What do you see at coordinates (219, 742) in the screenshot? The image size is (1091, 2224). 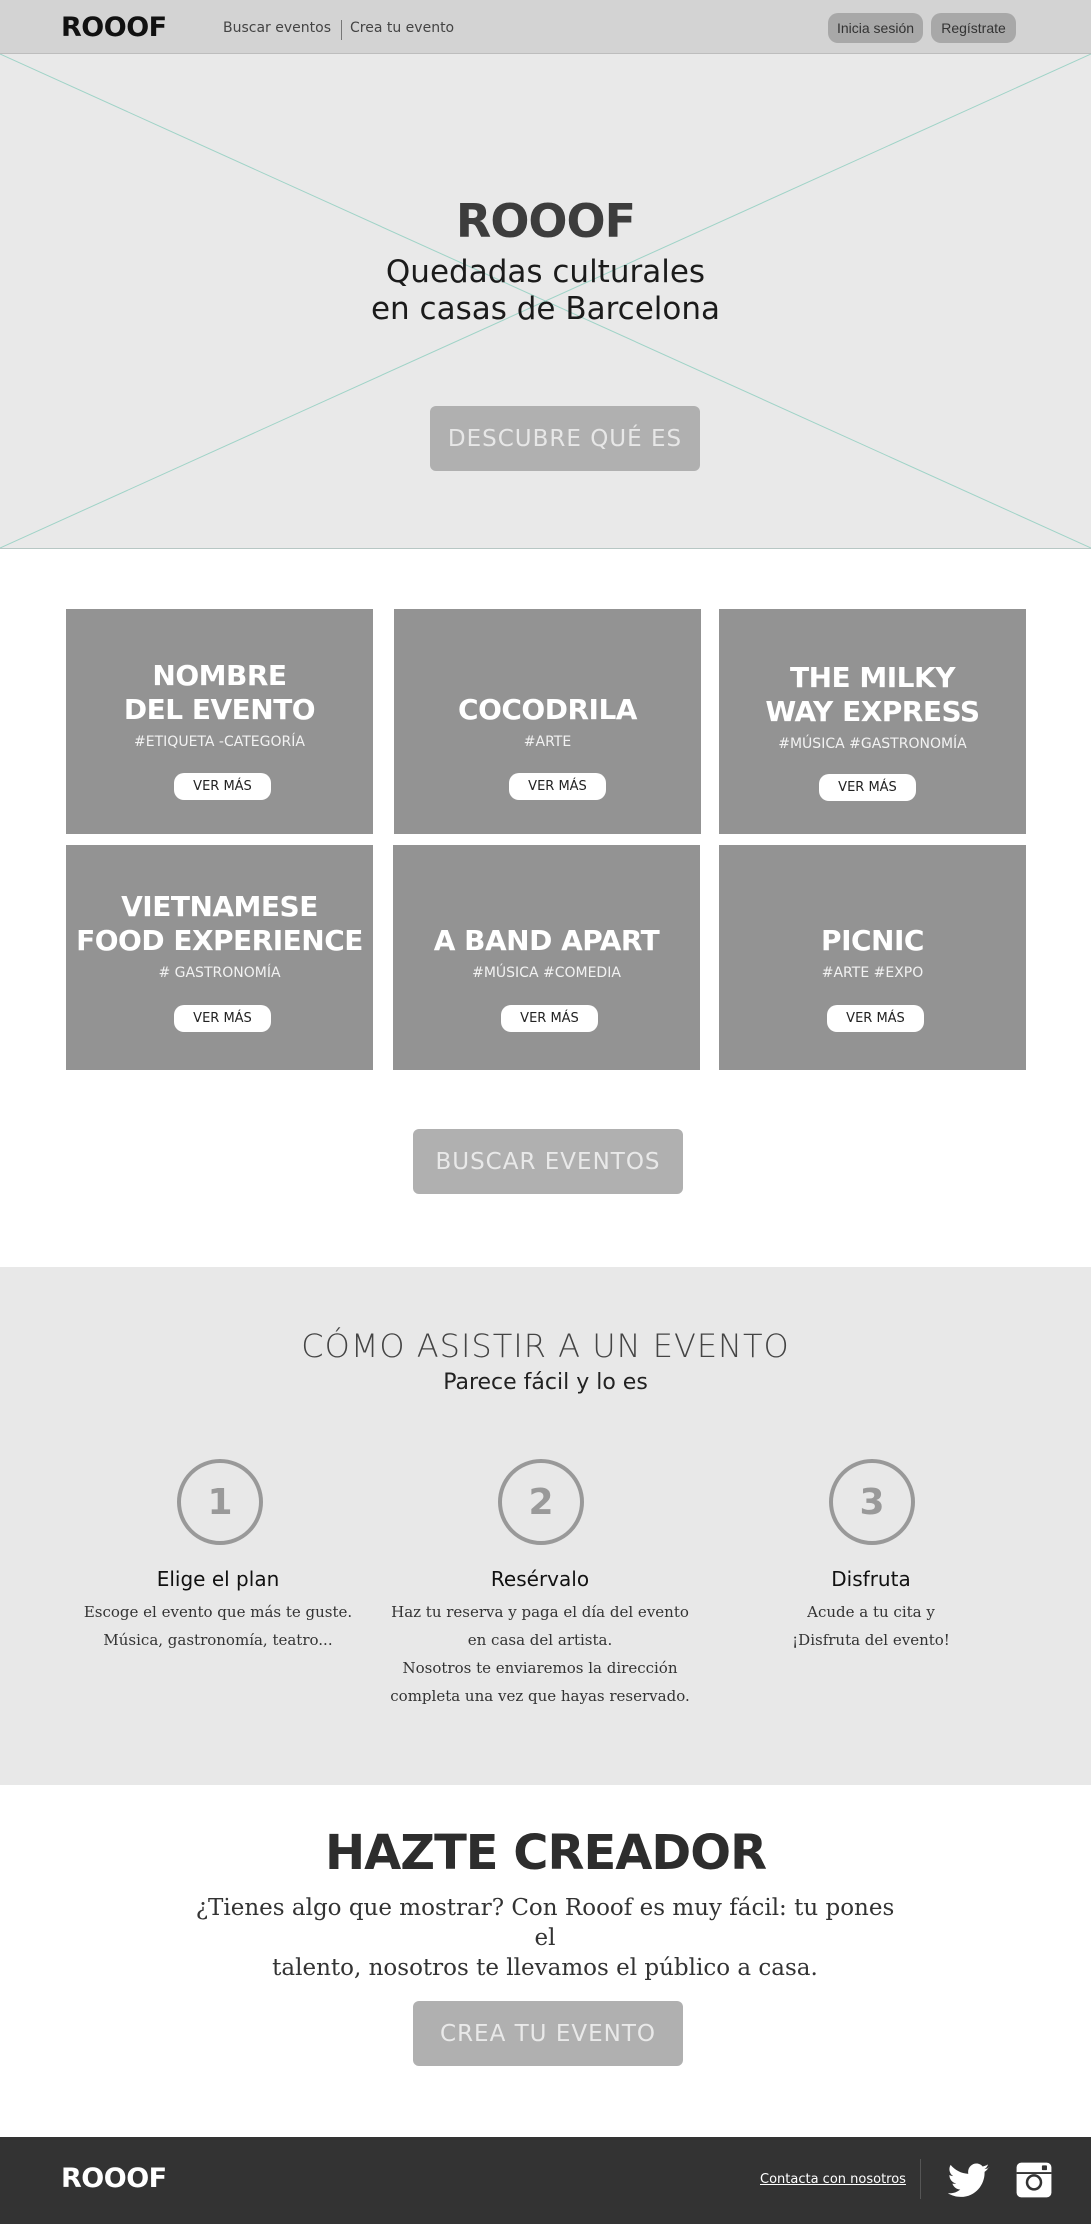 I see `event-tags: #ETIQUETA -CATEGORÍA` at bounding box center [219, 742].